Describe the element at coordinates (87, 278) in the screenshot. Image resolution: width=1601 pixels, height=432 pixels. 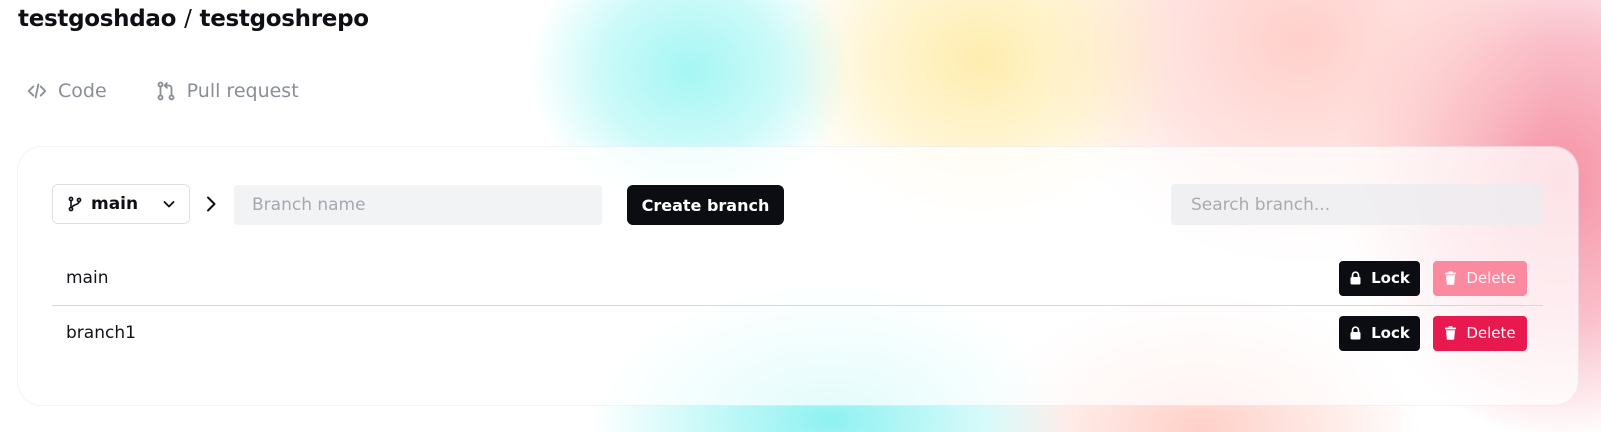
I see `branch-name: main` at that location.